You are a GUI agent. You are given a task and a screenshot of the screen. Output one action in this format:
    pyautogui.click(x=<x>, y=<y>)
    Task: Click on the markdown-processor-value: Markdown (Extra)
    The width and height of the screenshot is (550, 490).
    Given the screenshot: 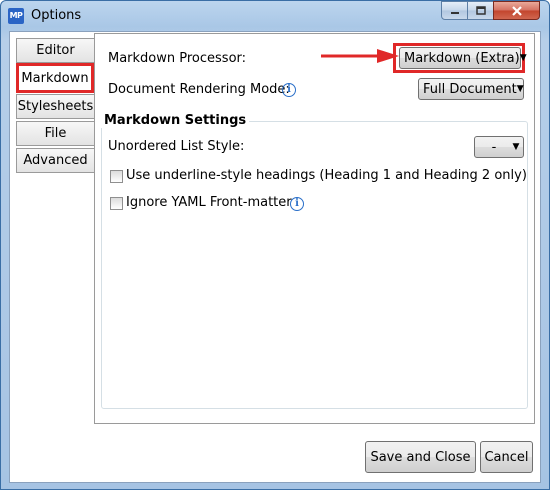 What is the action you would take?
    pyautogui.click(x=462, y=58)
    